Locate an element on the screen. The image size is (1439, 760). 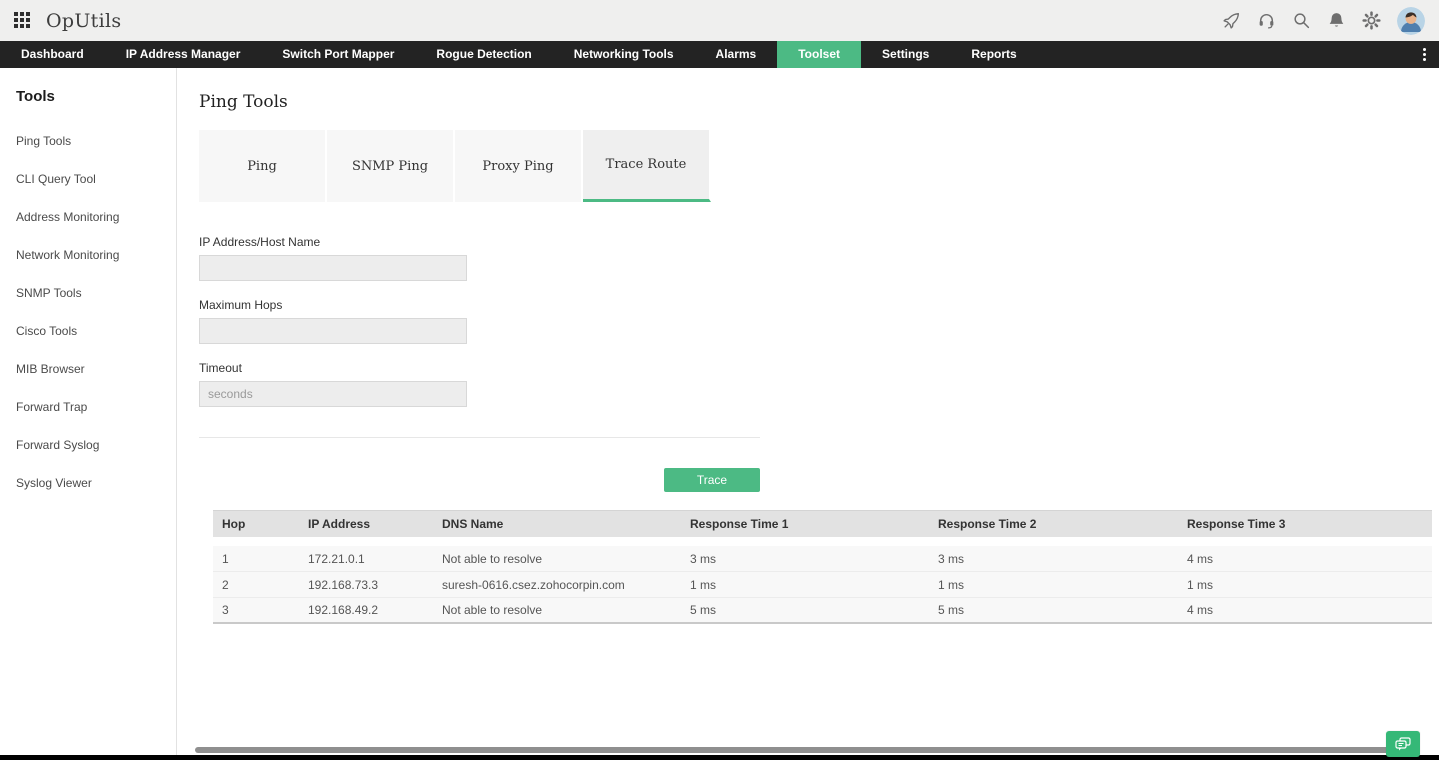
page-title: Ping Tools is located at coordinates (243, 102).